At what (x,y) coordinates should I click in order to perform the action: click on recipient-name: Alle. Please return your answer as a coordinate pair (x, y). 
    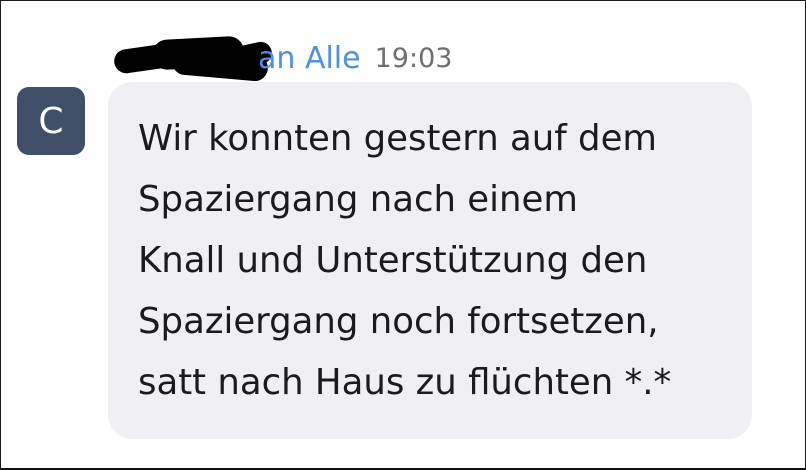
    Looking at the image, I should click on (332, 58).